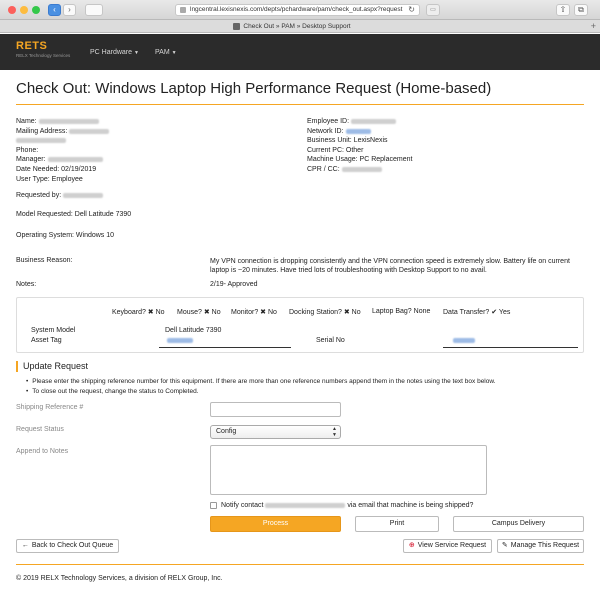  Describe the element at coordinates (593, 26) in the screenshot. I see `new-tab-button: +` at that location.